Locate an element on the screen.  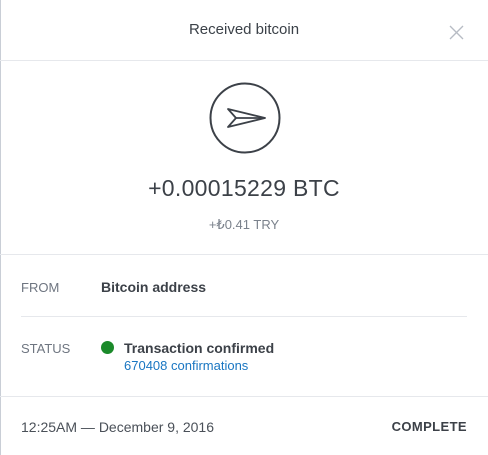
fiat-amount: +₺0.41 TRY is located at coordinates (244, 224).